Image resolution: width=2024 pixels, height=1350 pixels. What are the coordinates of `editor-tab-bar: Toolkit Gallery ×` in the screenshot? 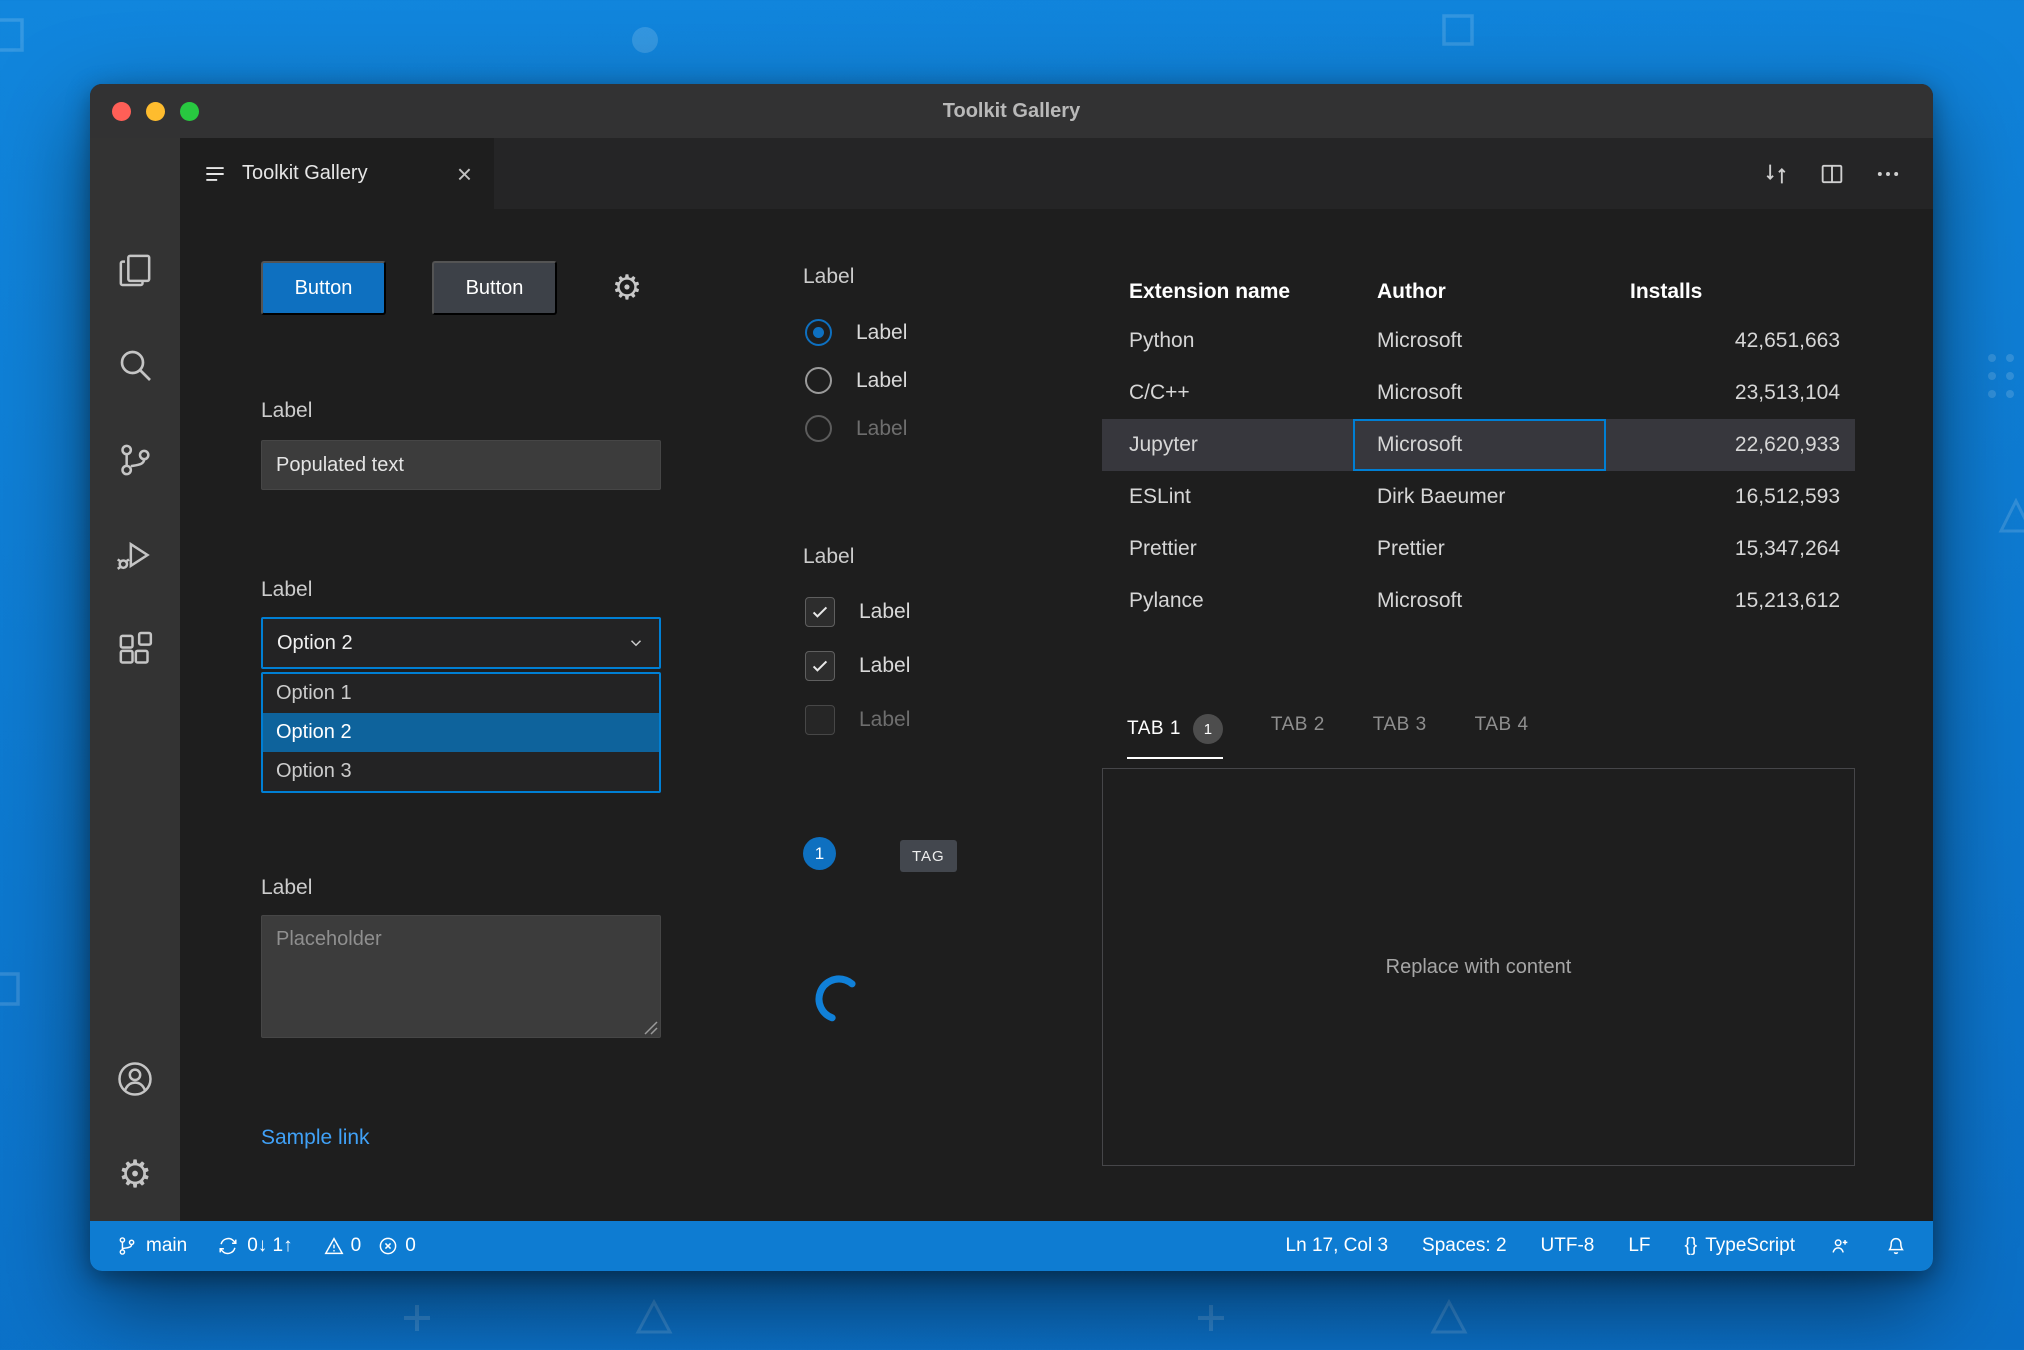 It's located at (1056, 173).